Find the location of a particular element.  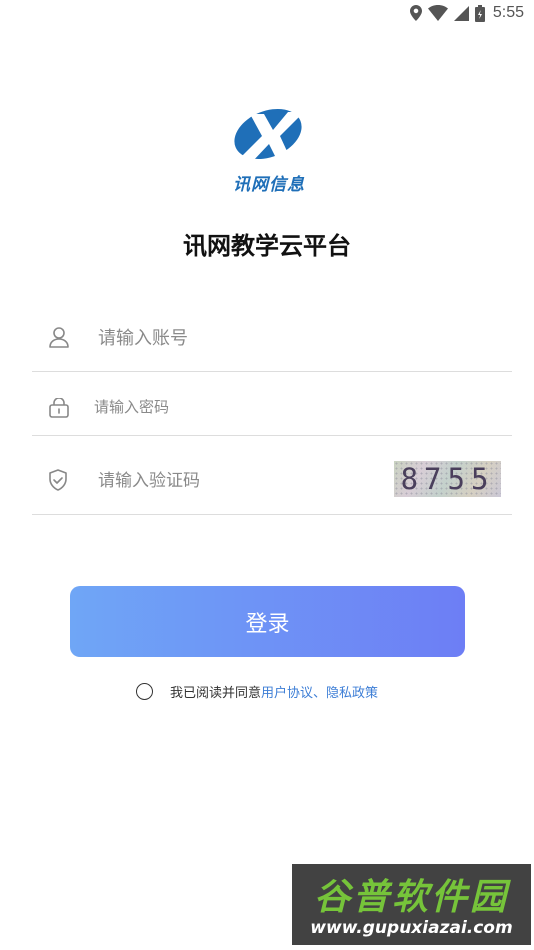

captcha-input is located at coordinates (238, 481).